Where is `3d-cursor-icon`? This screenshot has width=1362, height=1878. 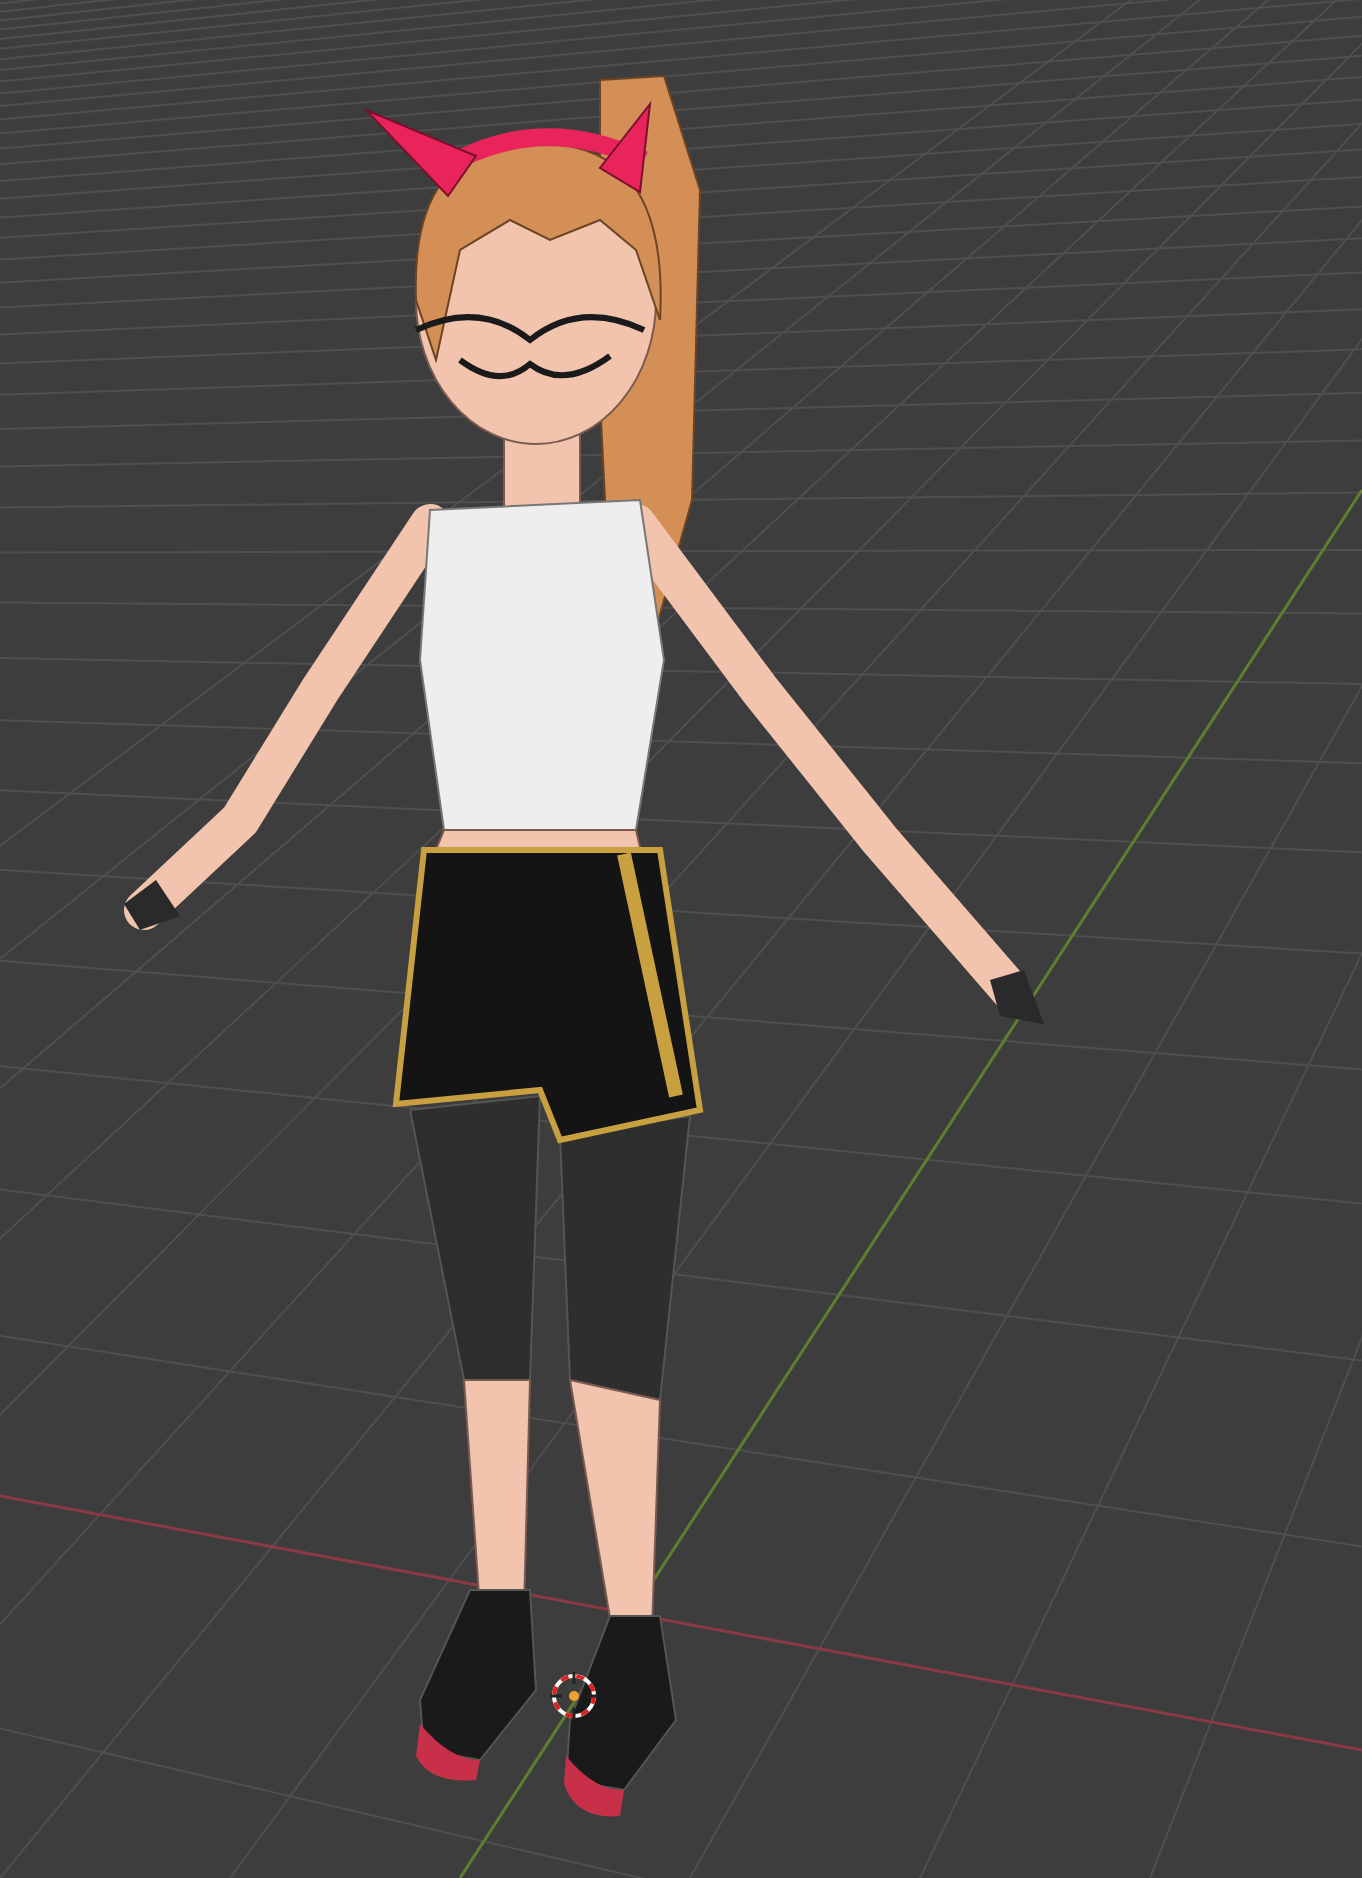
3d-cursor-icon is located at coordinates (574, 1696).